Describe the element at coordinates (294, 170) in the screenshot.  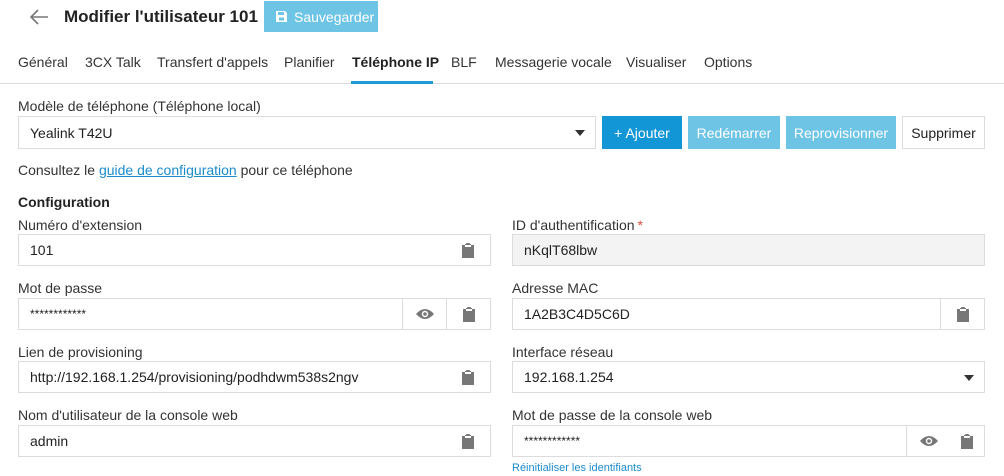
I see `info-suffix: pour ce téléphone` at that location.